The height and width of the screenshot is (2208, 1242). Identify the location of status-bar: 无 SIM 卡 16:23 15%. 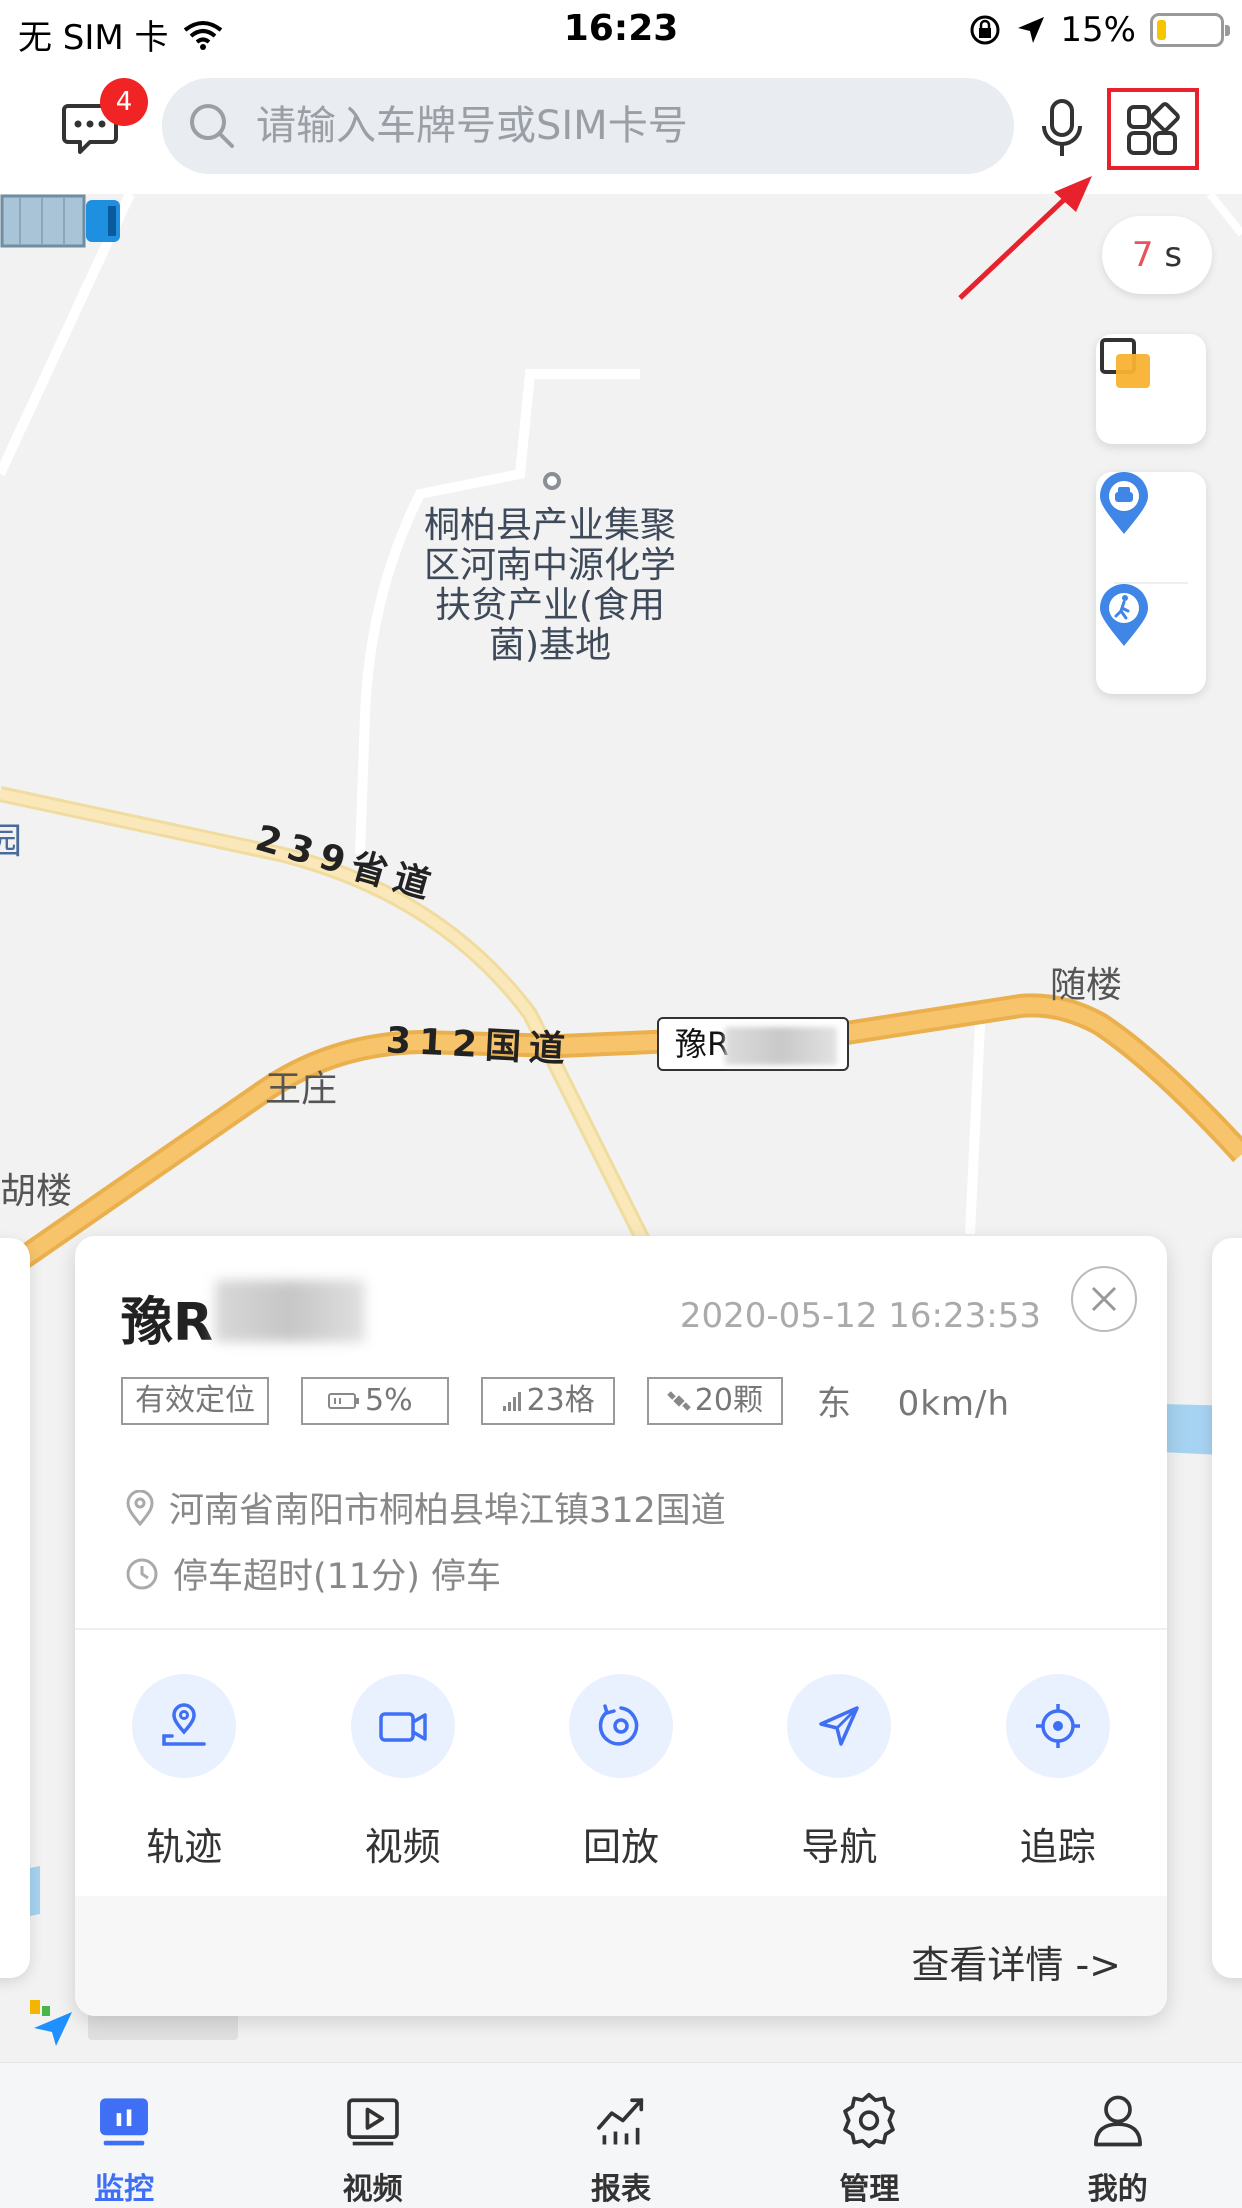
(621, 31).